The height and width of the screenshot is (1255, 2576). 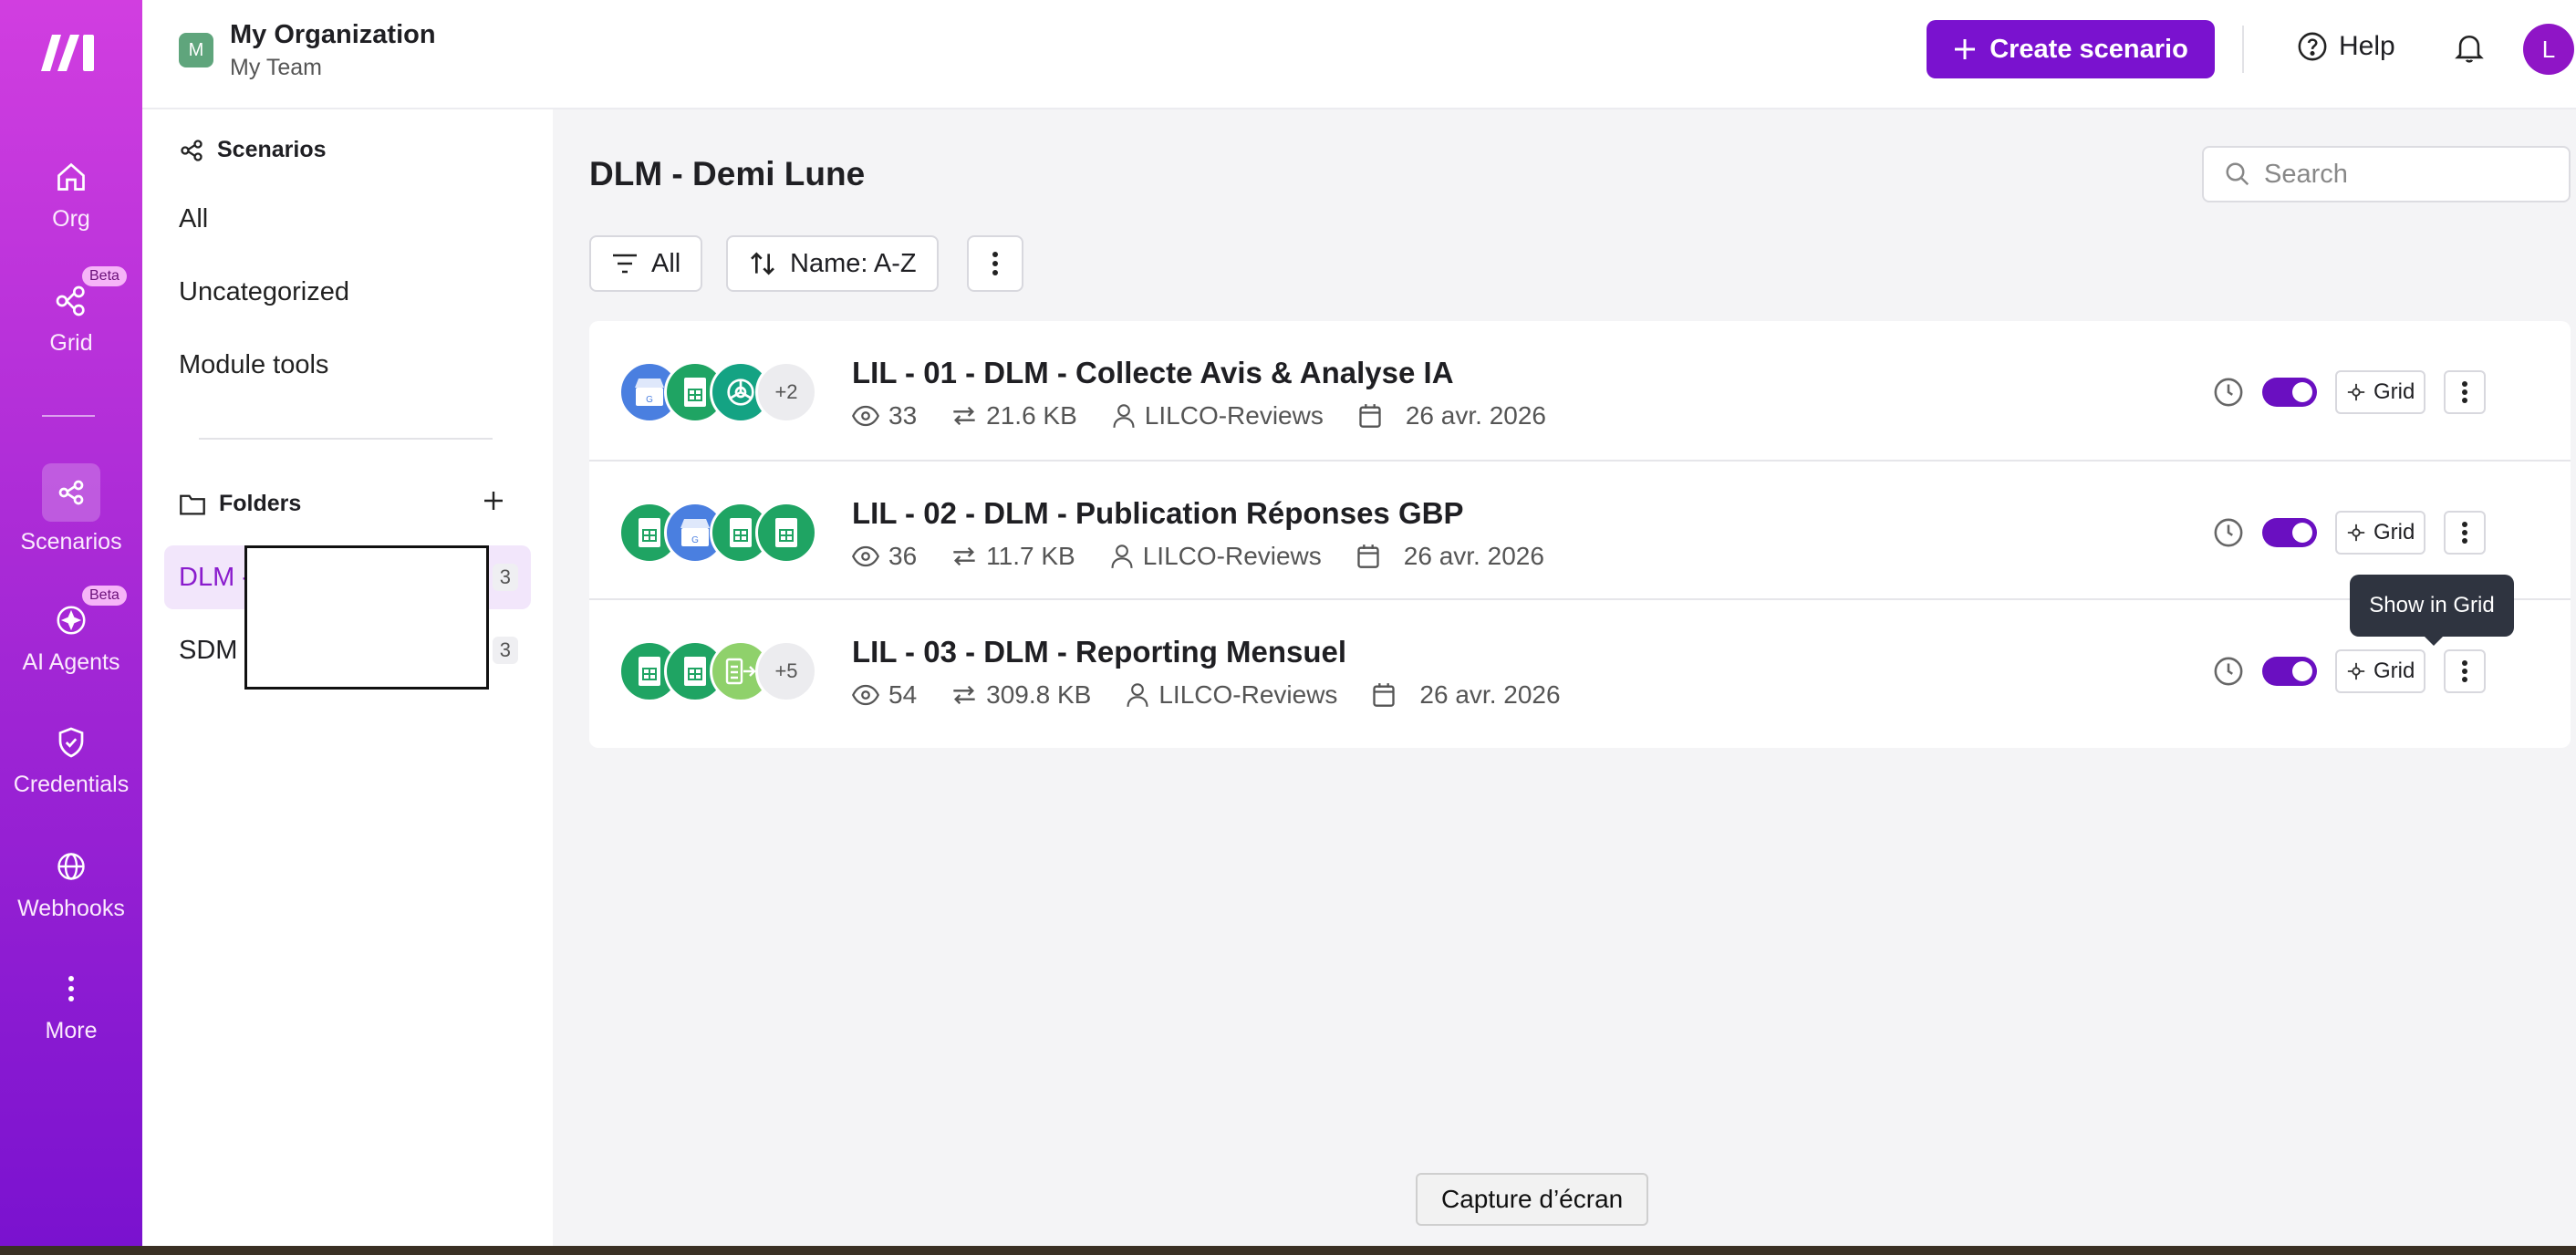 What do you see at coordinates (1966, 49) in the screenshot?
I see `plus-icon` at bounding box center [1966, 49].